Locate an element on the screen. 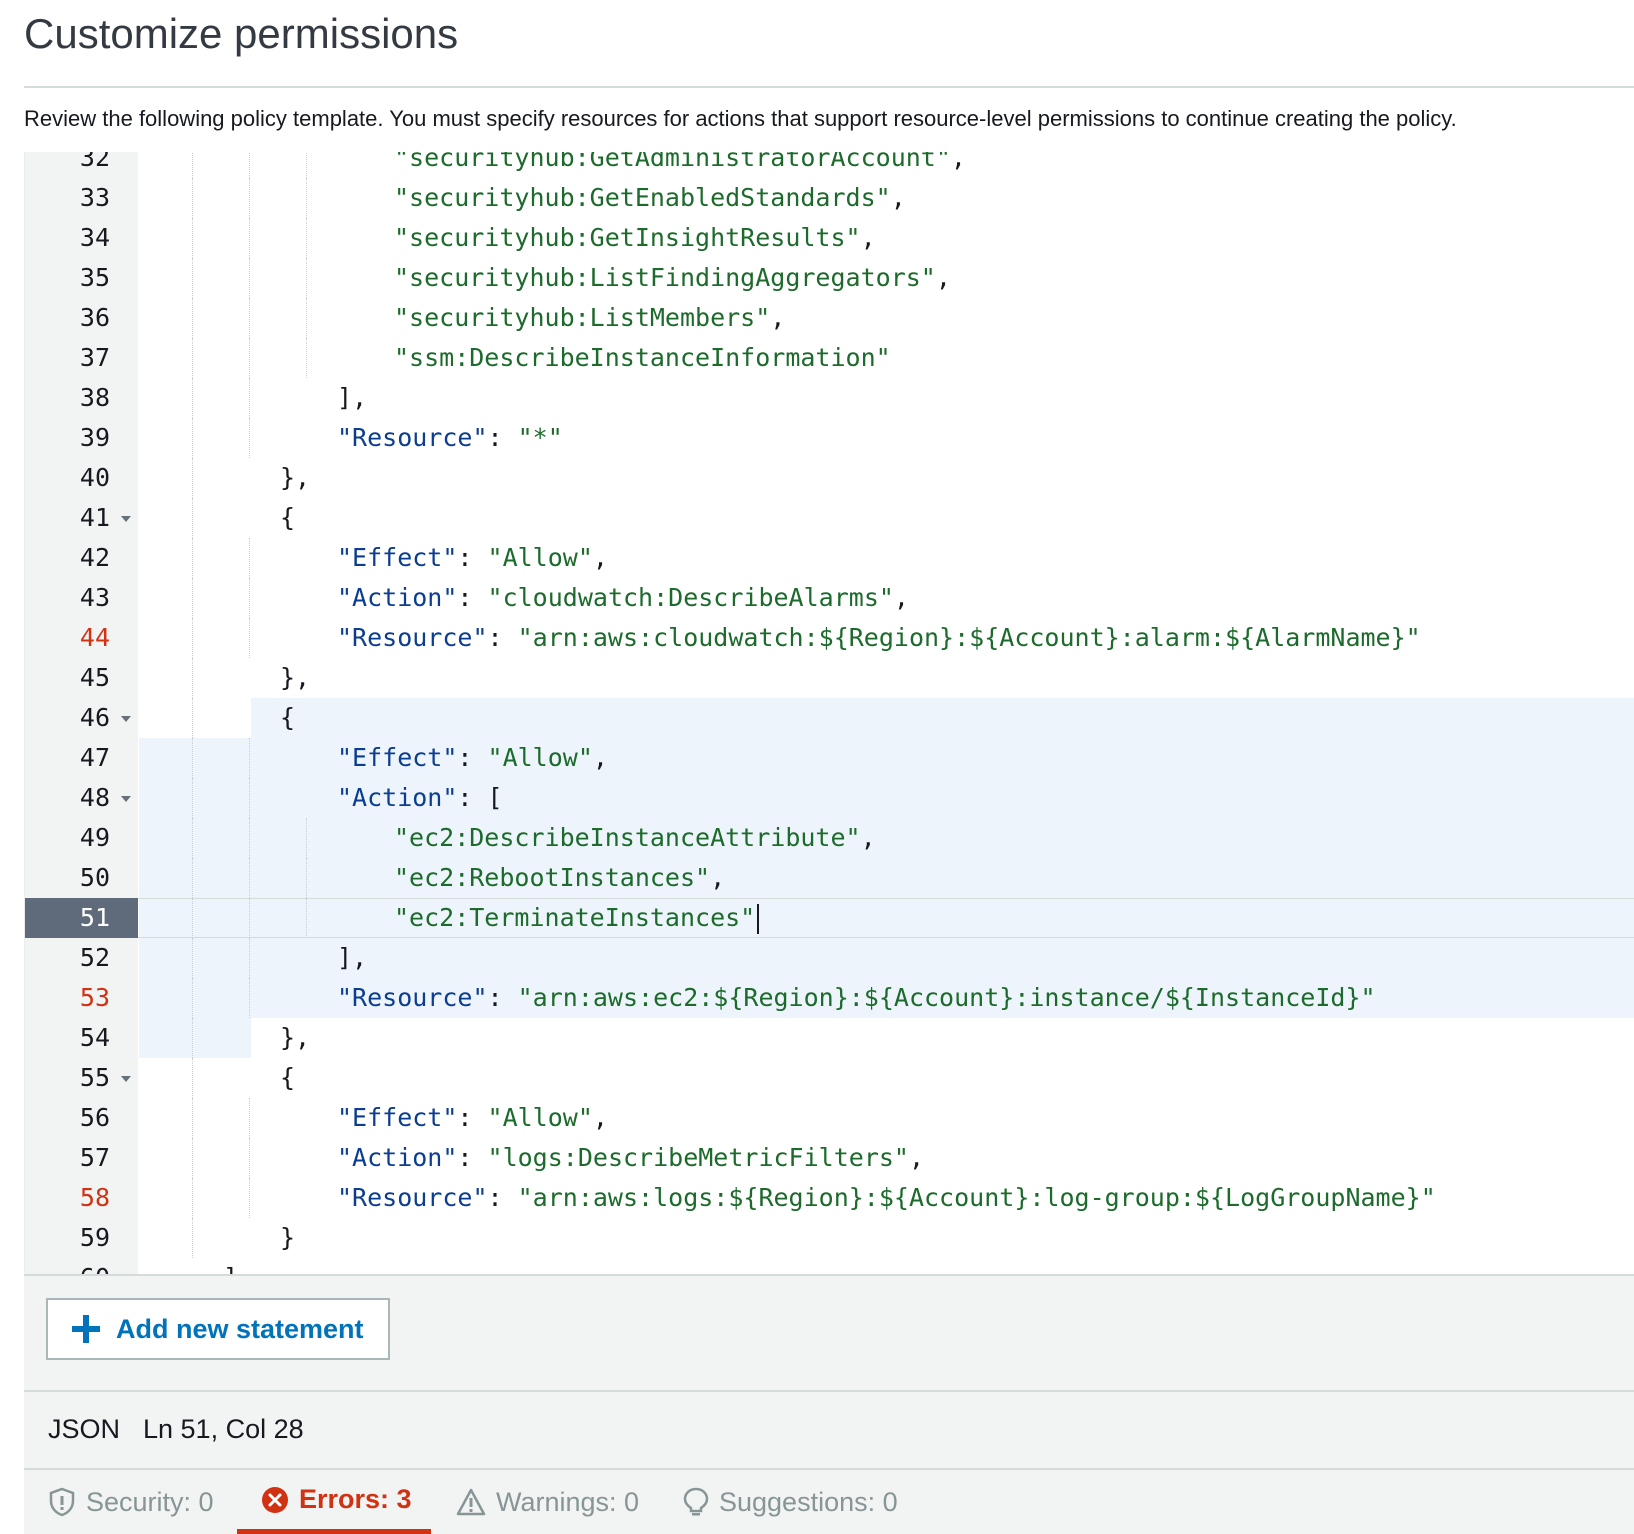 The width and height of the screenshot is (1634, 1534). line-number: 43 is located at coordinates (94, 597).